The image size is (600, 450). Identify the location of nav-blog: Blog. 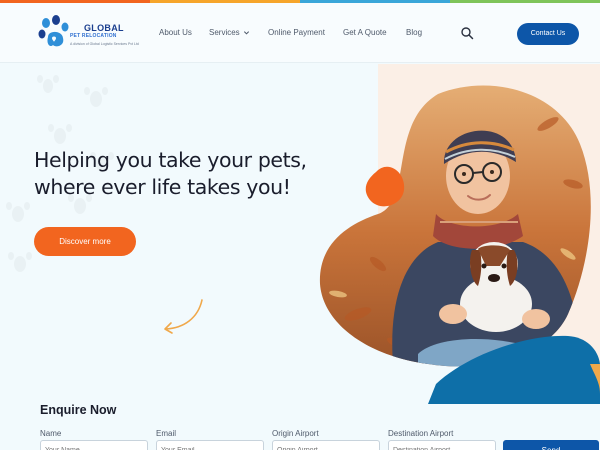
(414, 32).